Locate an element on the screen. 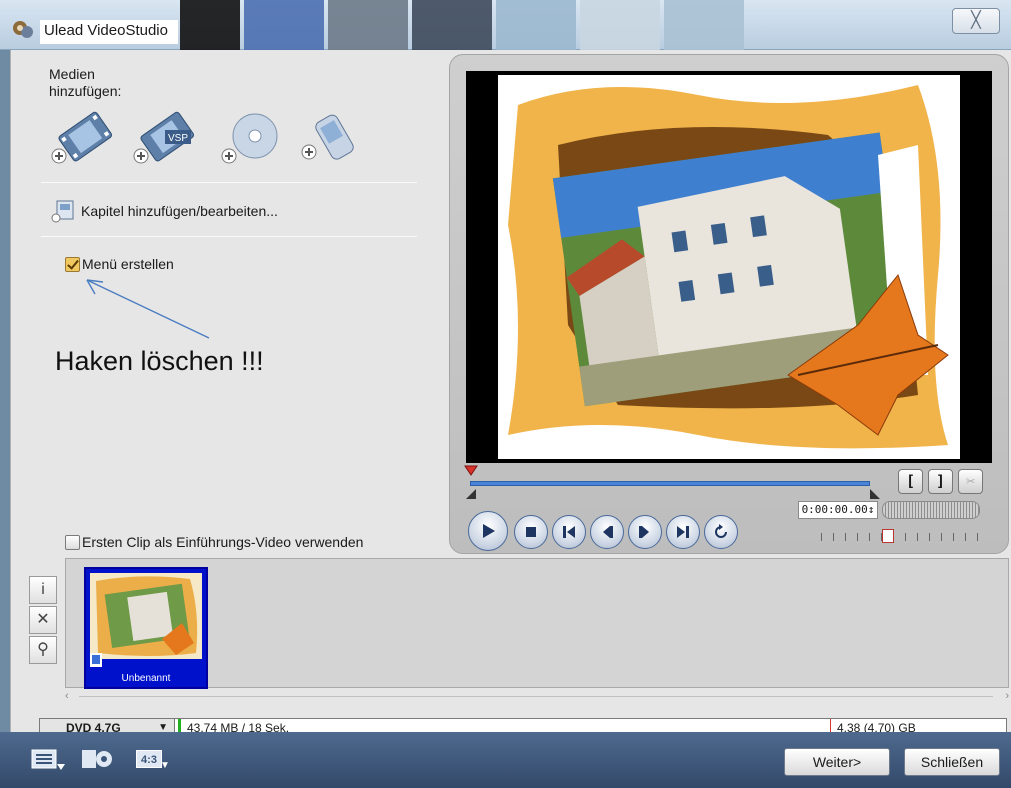 The image size is (1011, 788). delete-clip-button: ✕ is located at coordinates (43, 620).